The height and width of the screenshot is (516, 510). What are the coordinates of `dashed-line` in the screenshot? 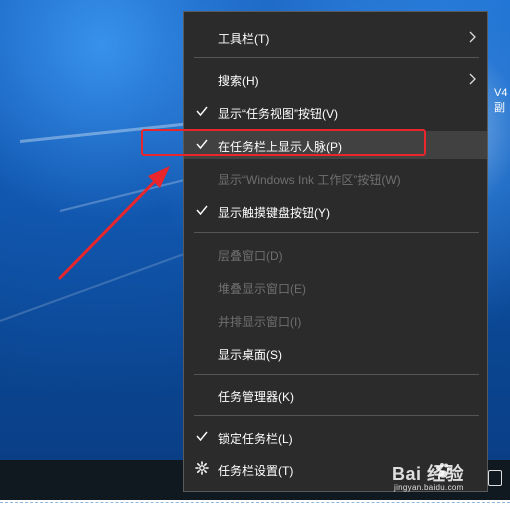 It's located at (255, 502).